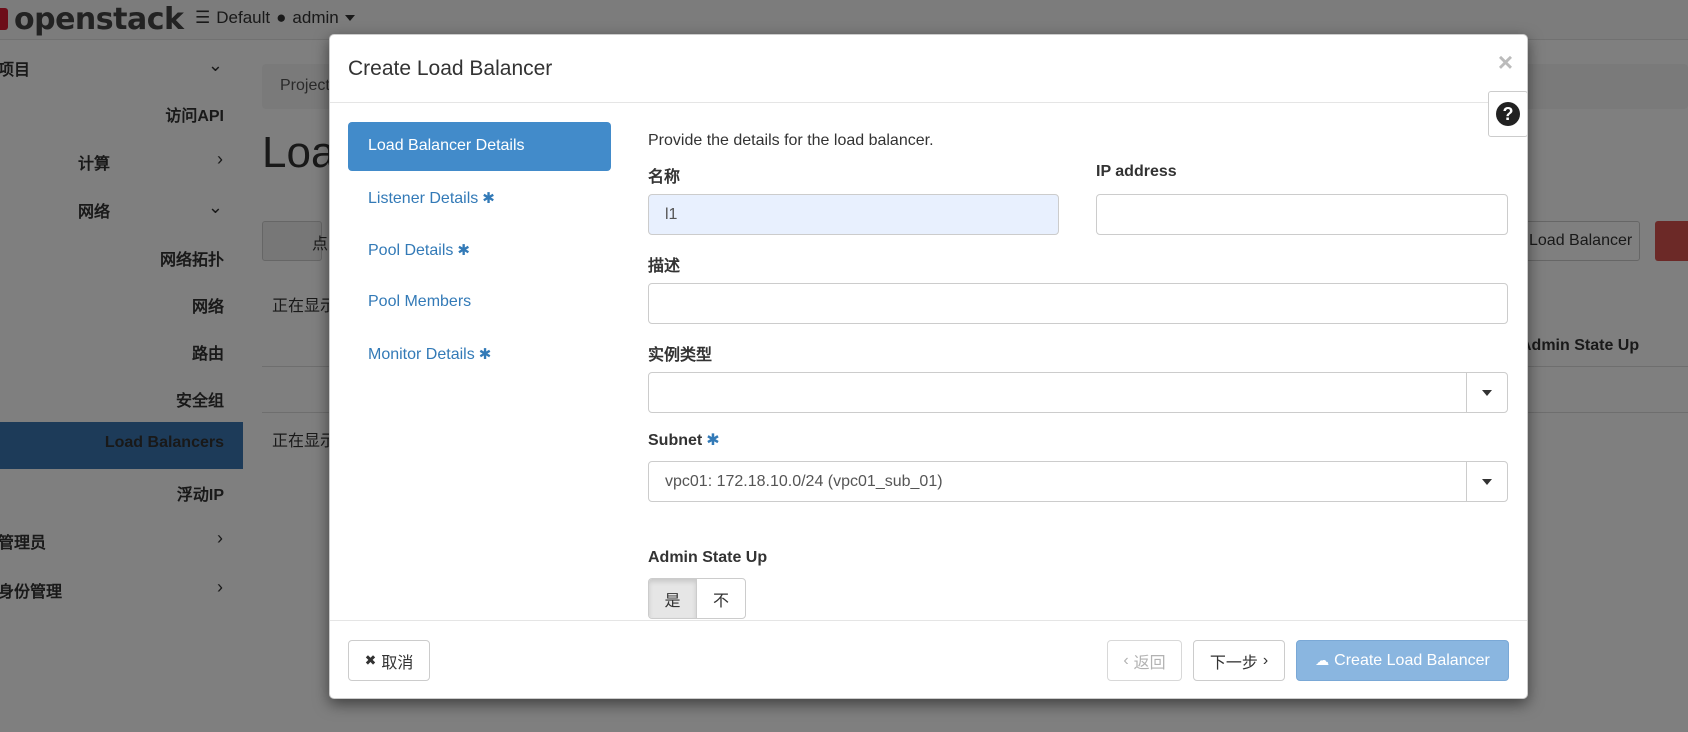 This screenshot has height=732, width=1688. I want to click on flavor-select, so click(1078, 392).